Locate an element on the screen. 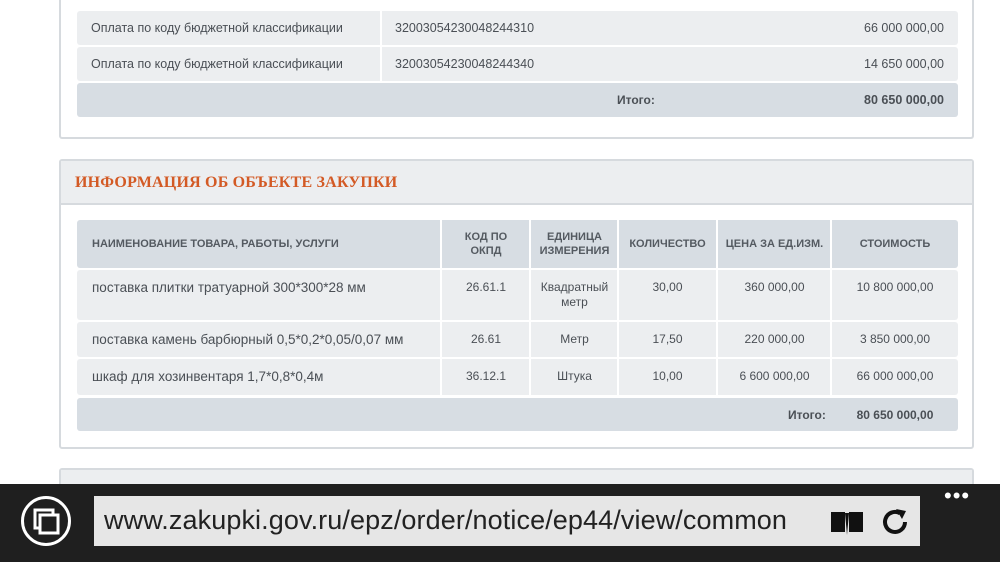  refresh-icon is located at coordinates (895, 522).